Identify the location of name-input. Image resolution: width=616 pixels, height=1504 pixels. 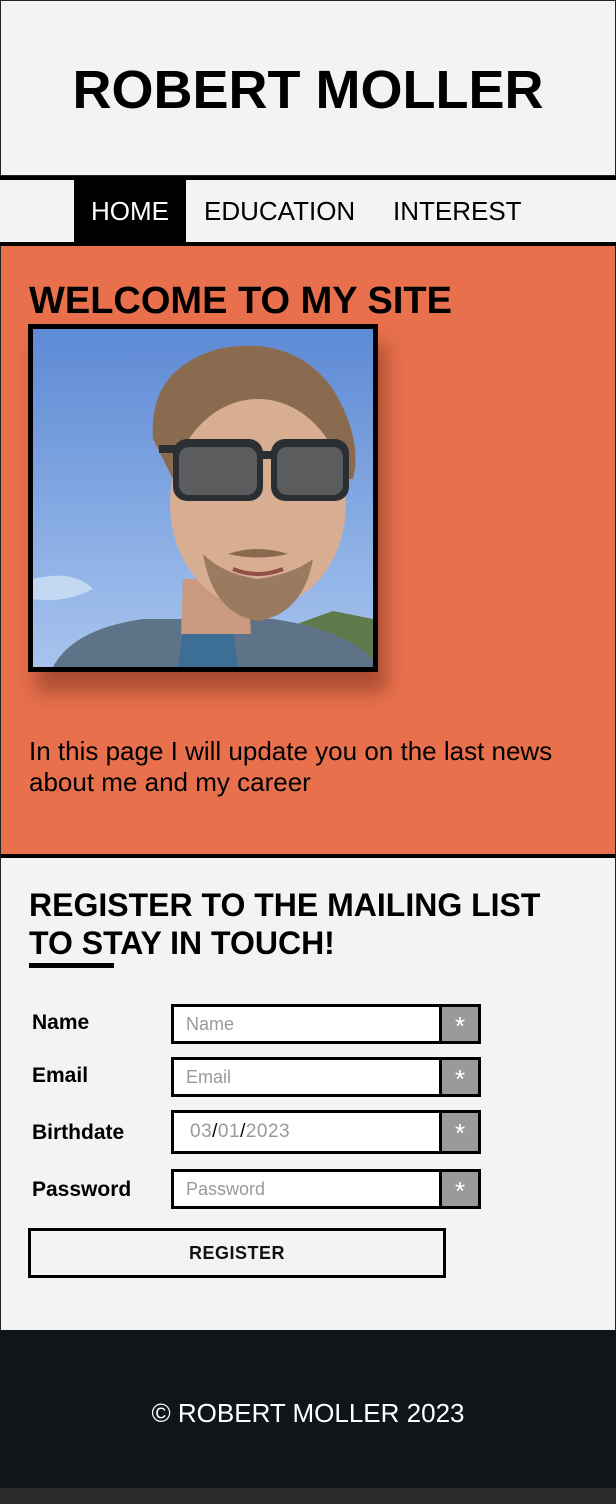
(308, 1024).